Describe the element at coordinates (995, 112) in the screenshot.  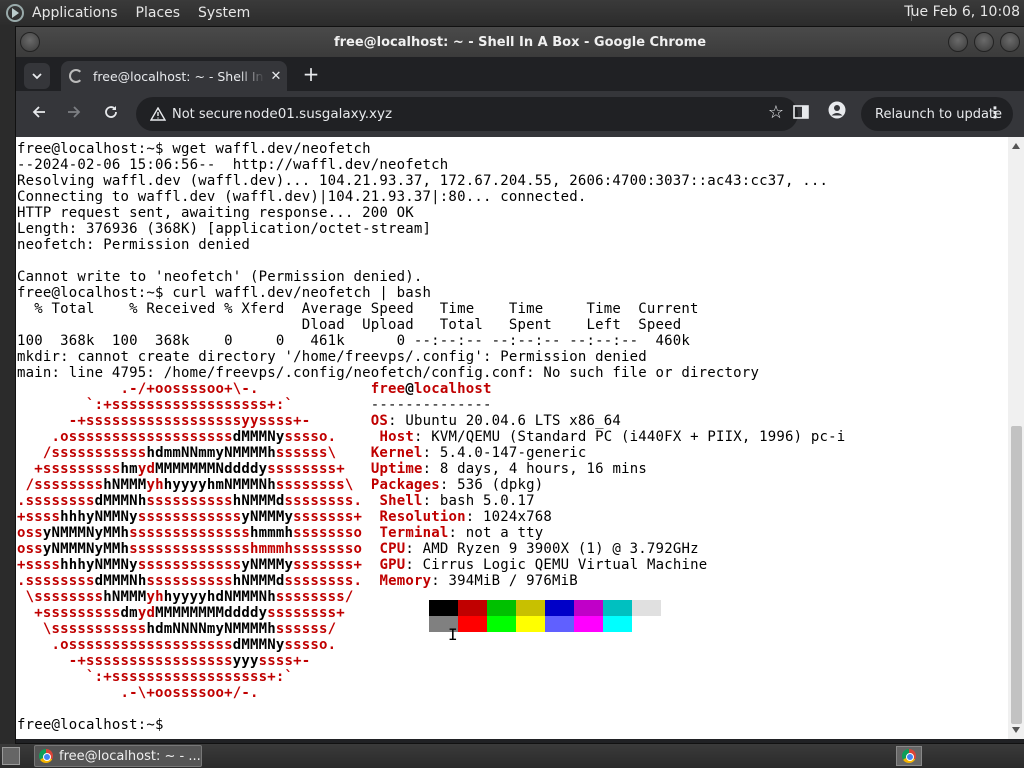
I see `more-menu-icon: ⋮` at that location.